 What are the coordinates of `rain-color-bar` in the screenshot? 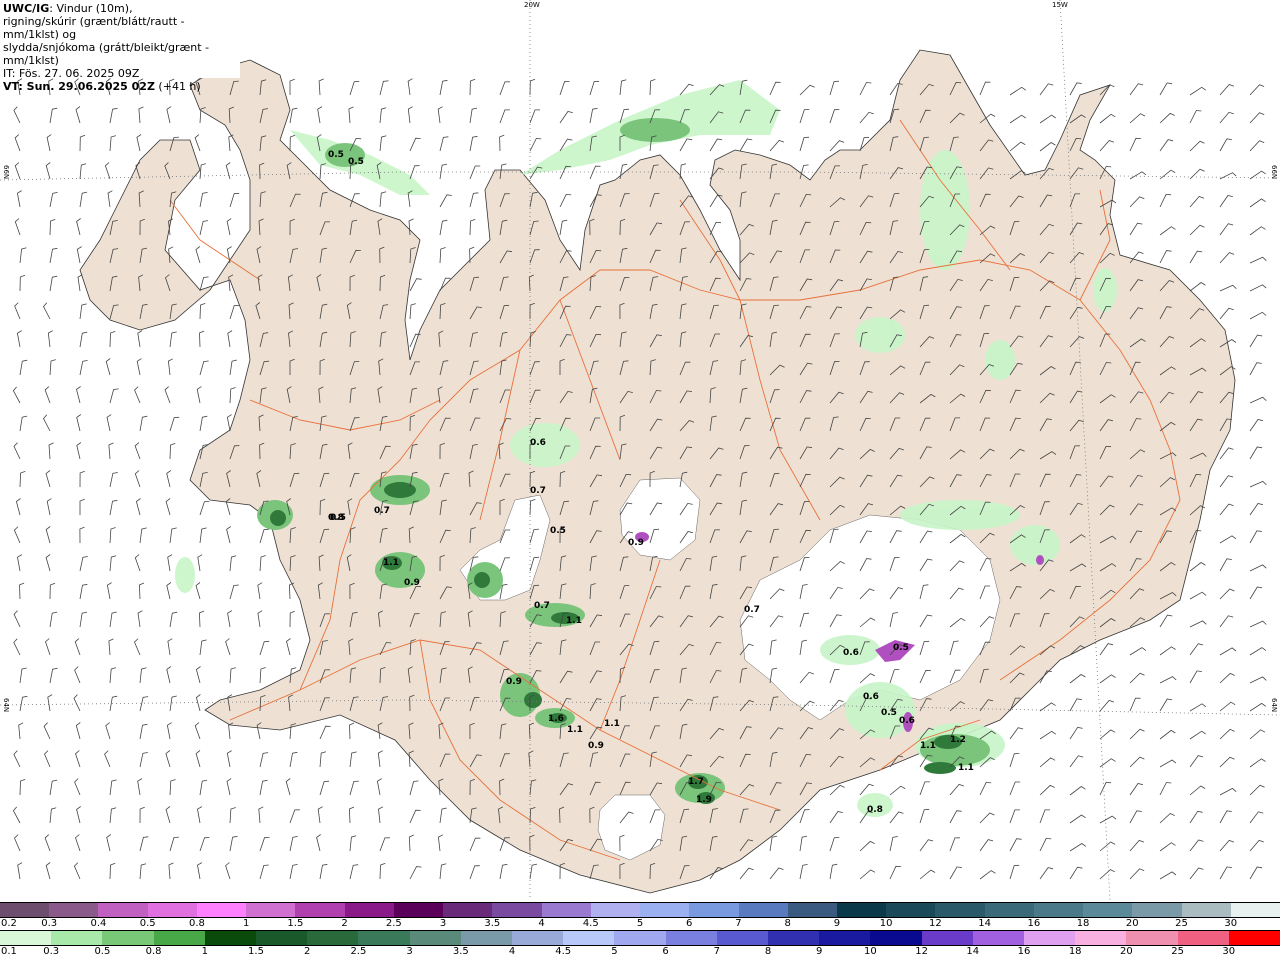 It's located at (640, 938).